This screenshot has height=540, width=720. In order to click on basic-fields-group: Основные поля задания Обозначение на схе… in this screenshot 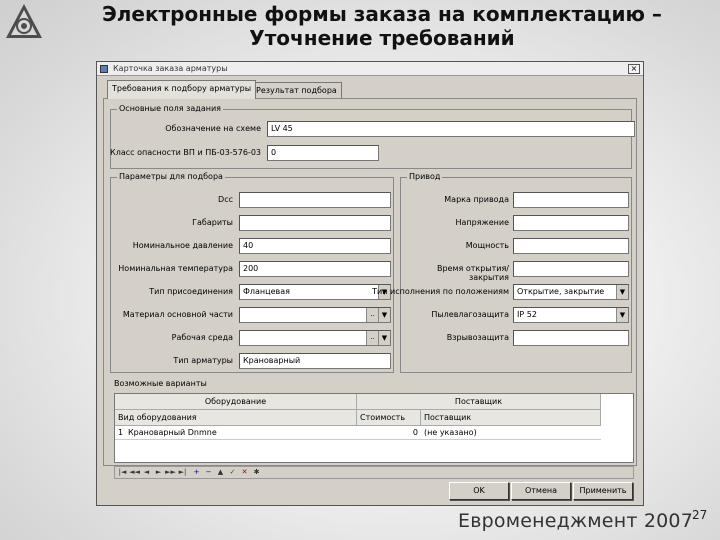, I will do `click(372, 136)`.